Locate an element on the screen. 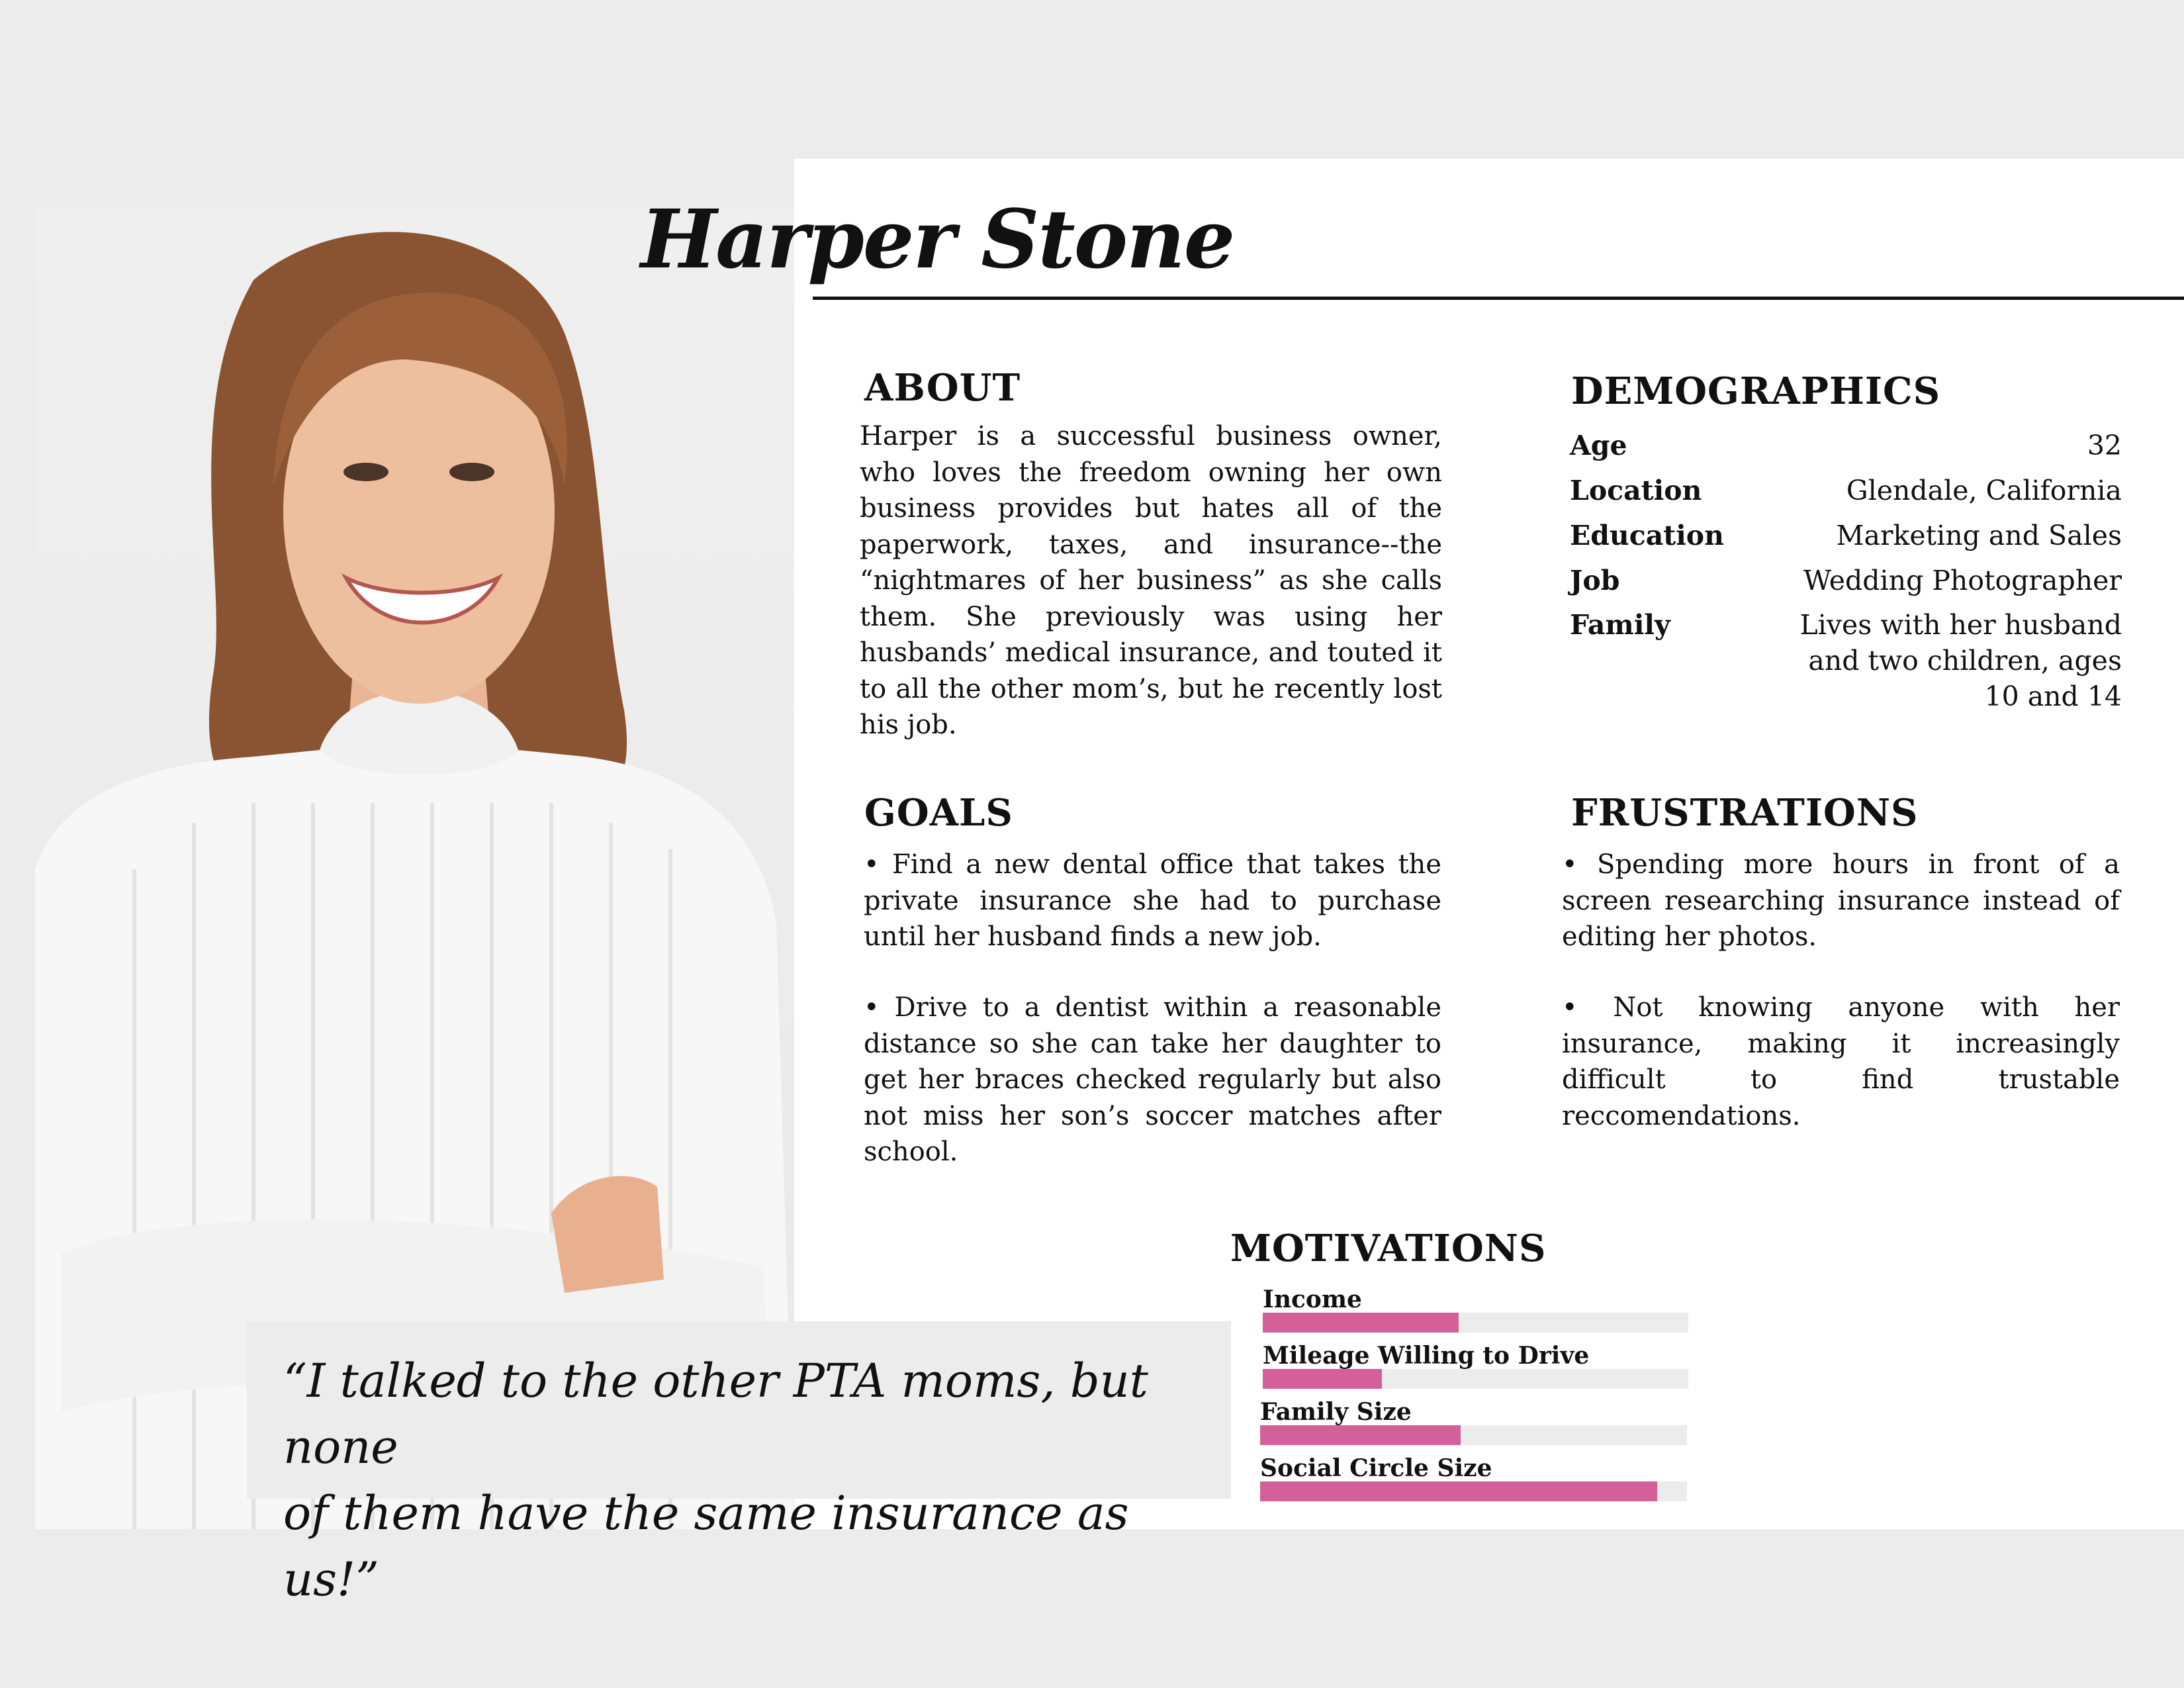  demographics-label: Job is located at coordinates (1595, 580).